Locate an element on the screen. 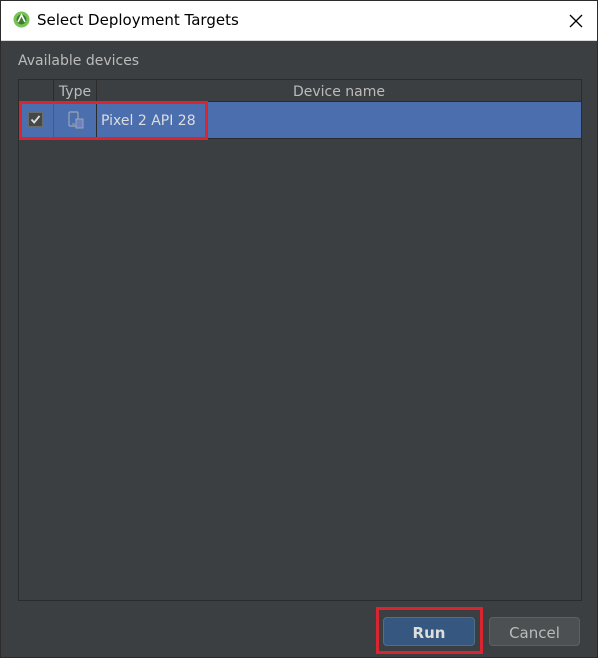 This screenshot has width=598, height=658. close-icon is located at coordinates (576, 21).